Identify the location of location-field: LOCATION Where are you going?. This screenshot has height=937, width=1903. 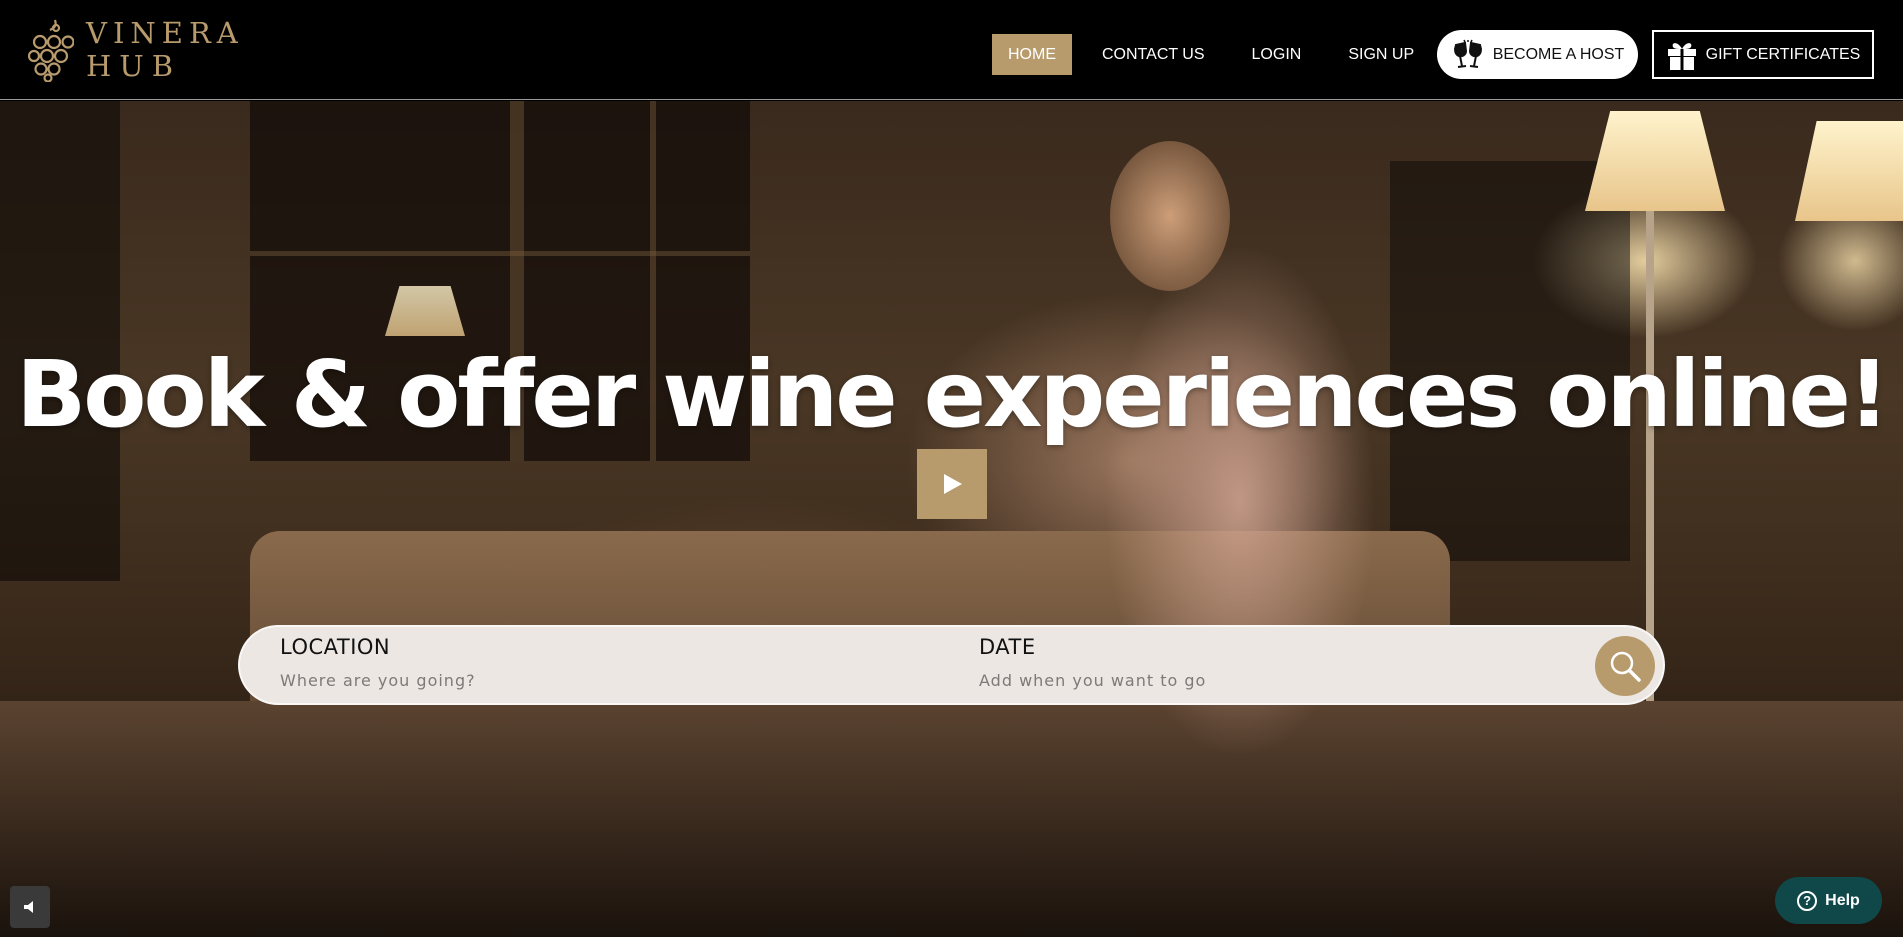
(610, 667).